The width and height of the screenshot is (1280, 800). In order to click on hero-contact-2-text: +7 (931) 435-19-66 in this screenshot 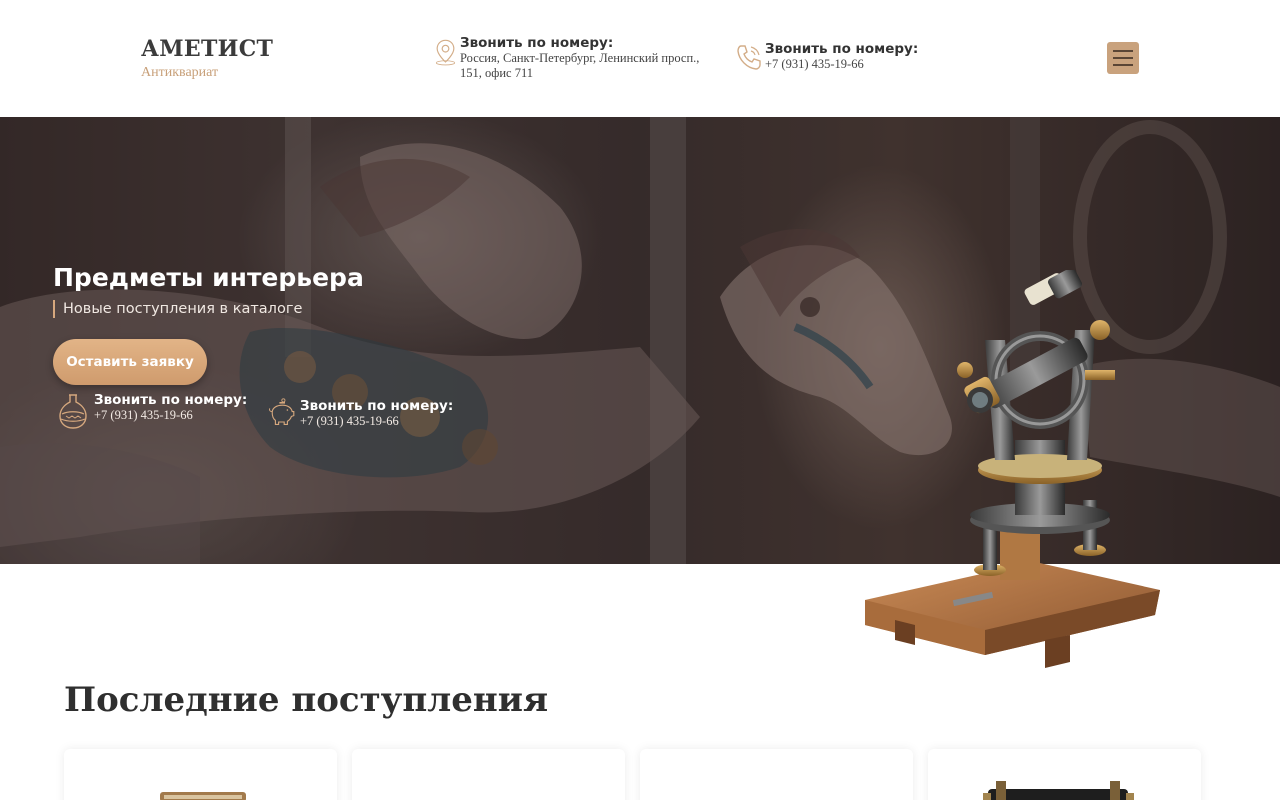, I will do `click(376, 421)`.